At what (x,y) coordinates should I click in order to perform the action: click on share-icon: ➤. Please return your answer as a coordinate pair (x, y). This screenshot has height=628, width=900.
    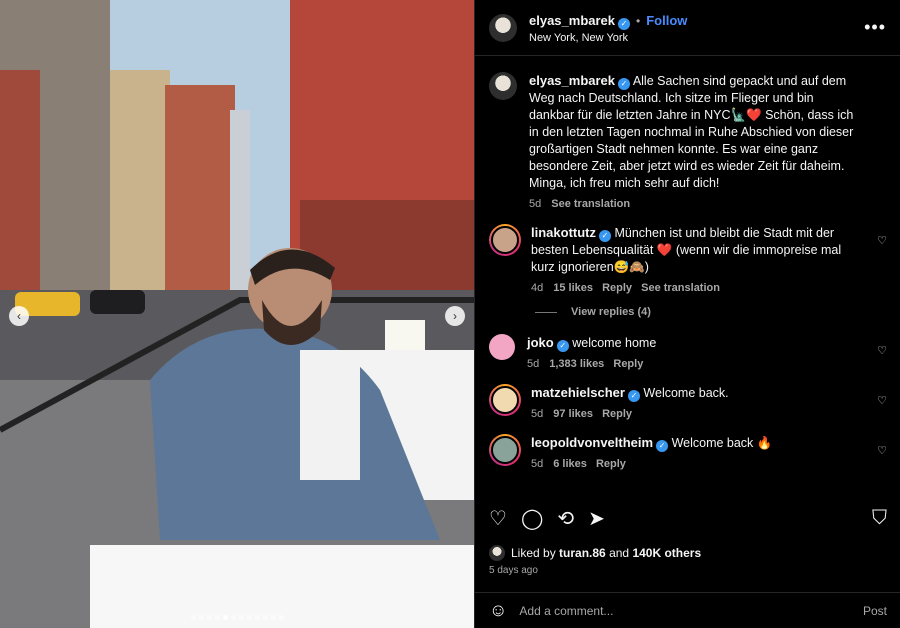
    Looking at the image, I should click on (596, 518).